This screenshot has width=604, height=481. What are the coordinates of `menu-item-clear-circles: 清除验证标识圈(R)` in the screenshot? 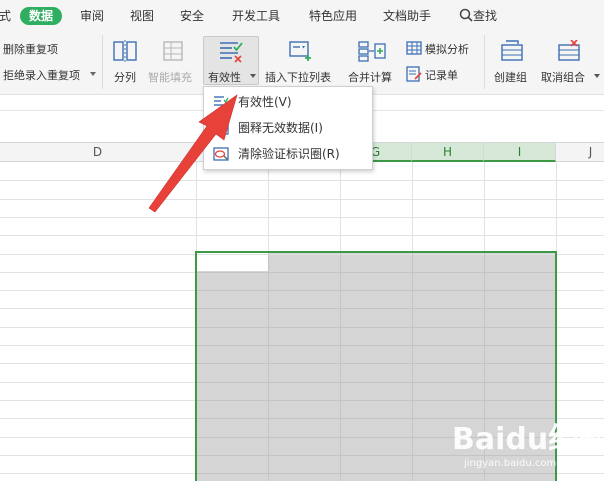 It's located at (288, 154).